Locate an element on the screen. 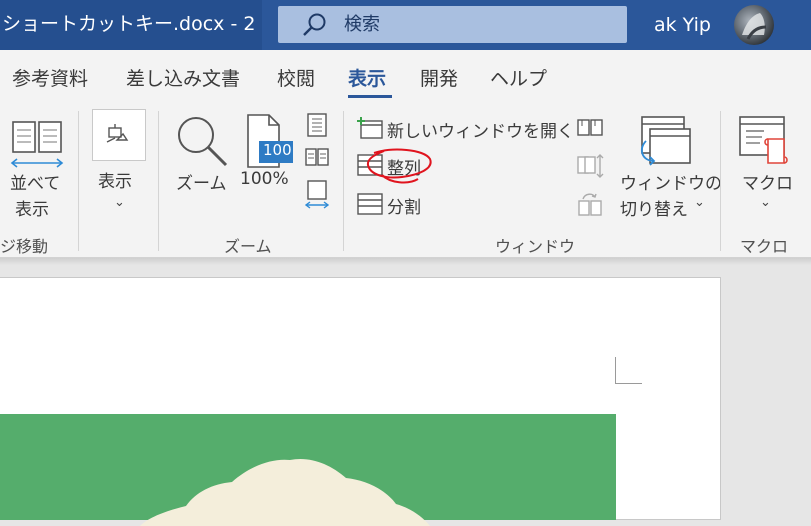  user-name: ak Yip is located at coordinates (682, 25).